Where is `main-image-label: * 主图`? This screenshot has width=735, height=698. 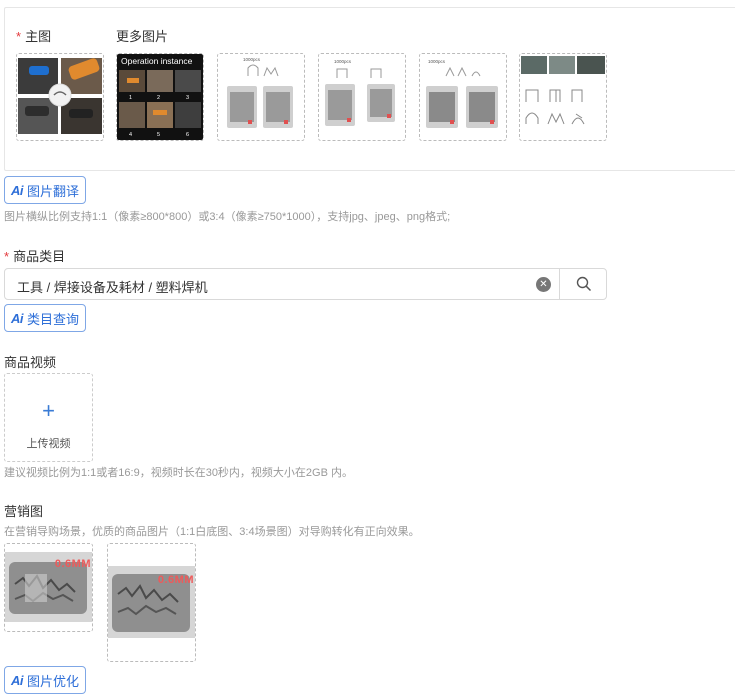 main-image-label: * 主图 is located at coordinates (34, 36).